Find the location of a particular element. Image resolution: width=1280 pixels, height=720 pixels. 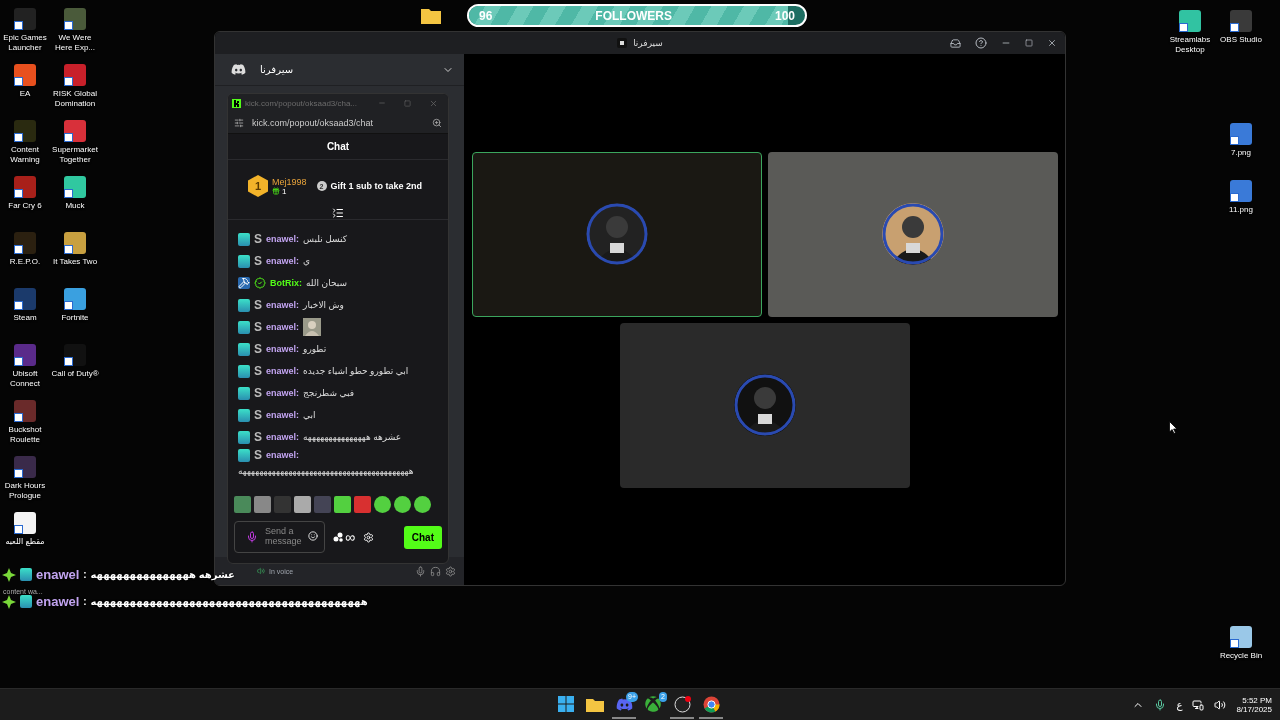

desktop-icon-label: Content Warning is located at coordinates (25, 155).